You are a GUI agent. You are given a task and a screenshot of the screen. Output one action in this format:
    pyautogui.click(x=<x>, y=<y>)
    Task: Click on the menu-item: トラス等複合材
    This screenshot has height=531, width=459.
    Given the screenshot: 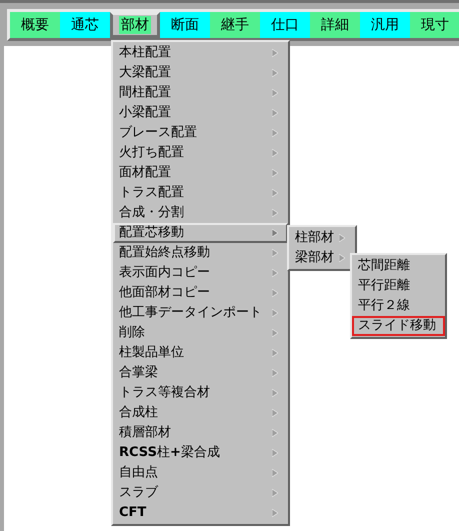 What is the action you would take?
    pyautogui.click(x=200, y=393)
    